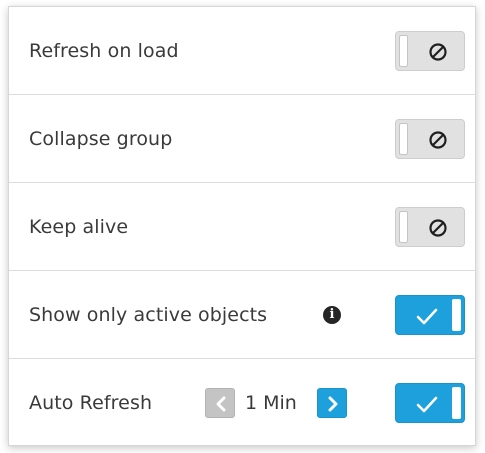 The image size is (485, 453). I want to click on show-only-active-objects-label: Show only active objects, so click(148, 314).